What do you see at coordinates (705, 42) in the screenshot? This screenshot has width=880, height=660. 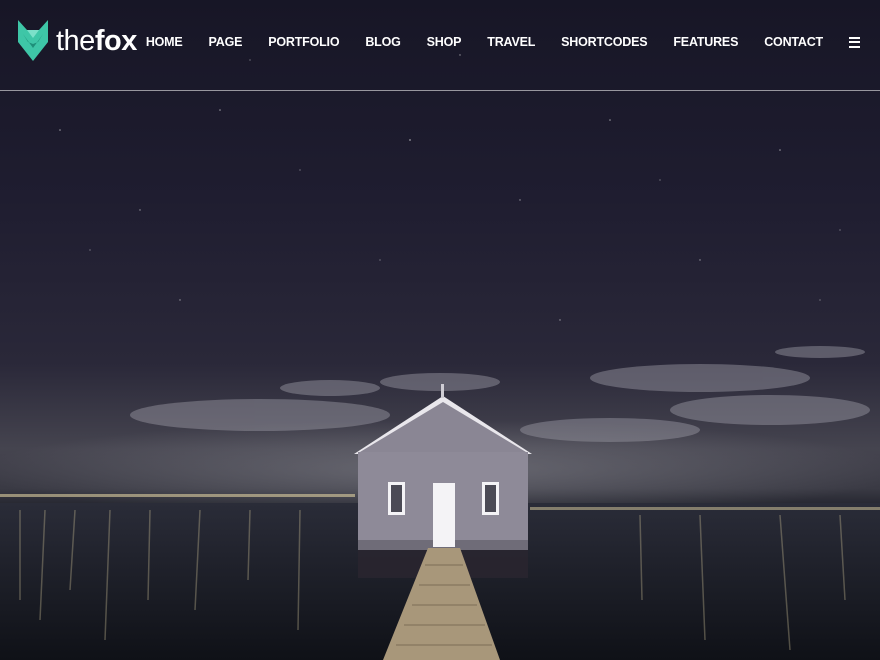 I see `nav-item-features: FEATURES` at bounding box center [705, 42].